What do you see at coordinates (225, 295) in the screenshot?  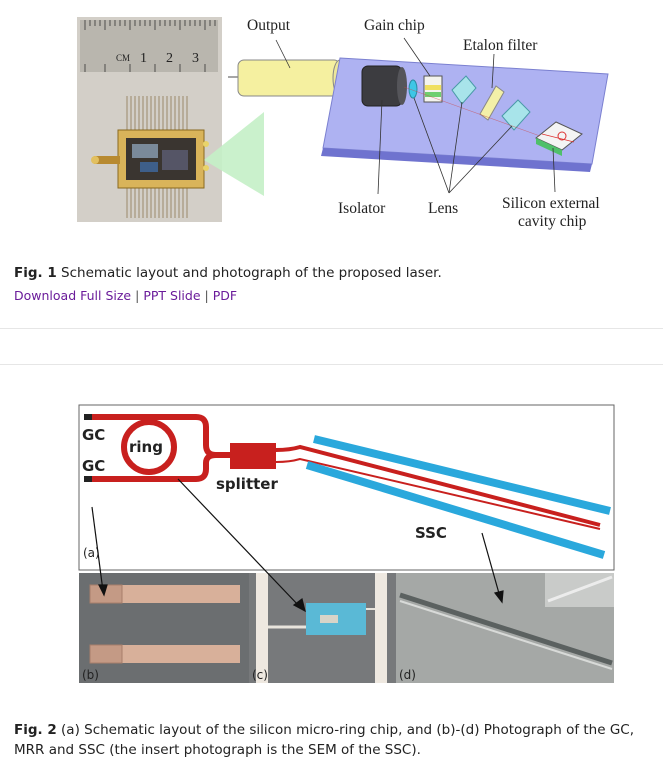 I see `pdf-link: PDF` at bounding box center [225, 295].